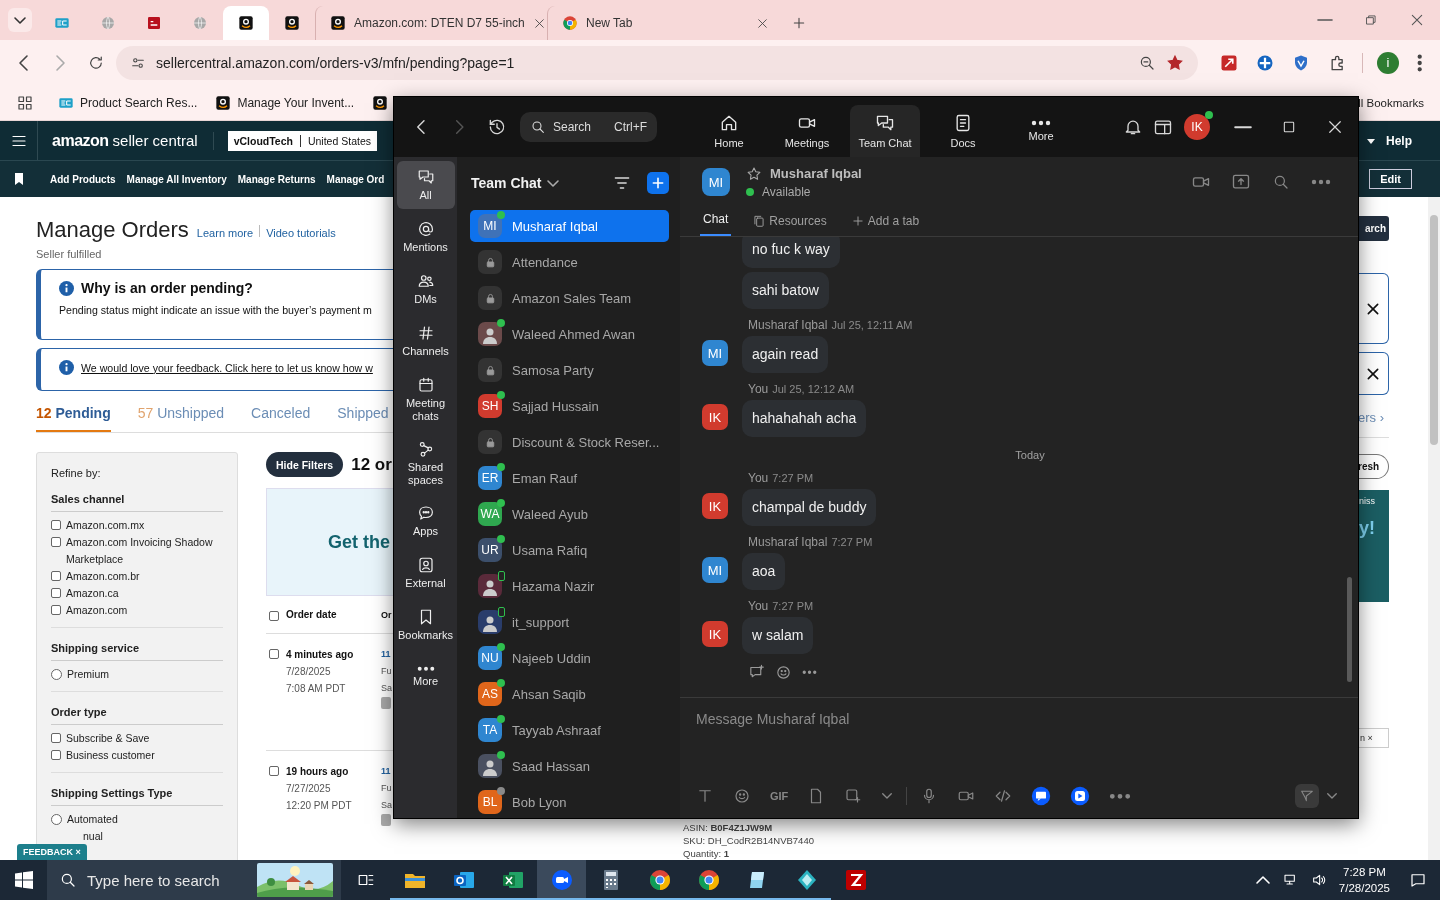 Image resolution: width=1440 pixels, height=900 pixels. Describe the element at coordinates (425, 463) in the screenshot. I see `sidebar-item: Shared spaces` at that location.